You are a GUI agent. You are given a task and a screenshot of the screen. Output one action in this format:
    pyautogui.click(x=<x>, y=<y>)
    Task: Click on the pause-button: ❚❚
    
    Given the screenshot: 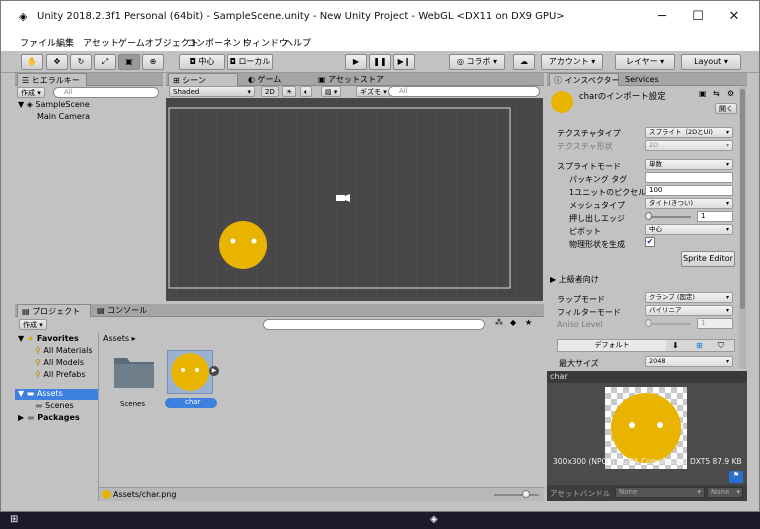 What is the action you would take?
    pyautogui.click(x=380, y=62)
    